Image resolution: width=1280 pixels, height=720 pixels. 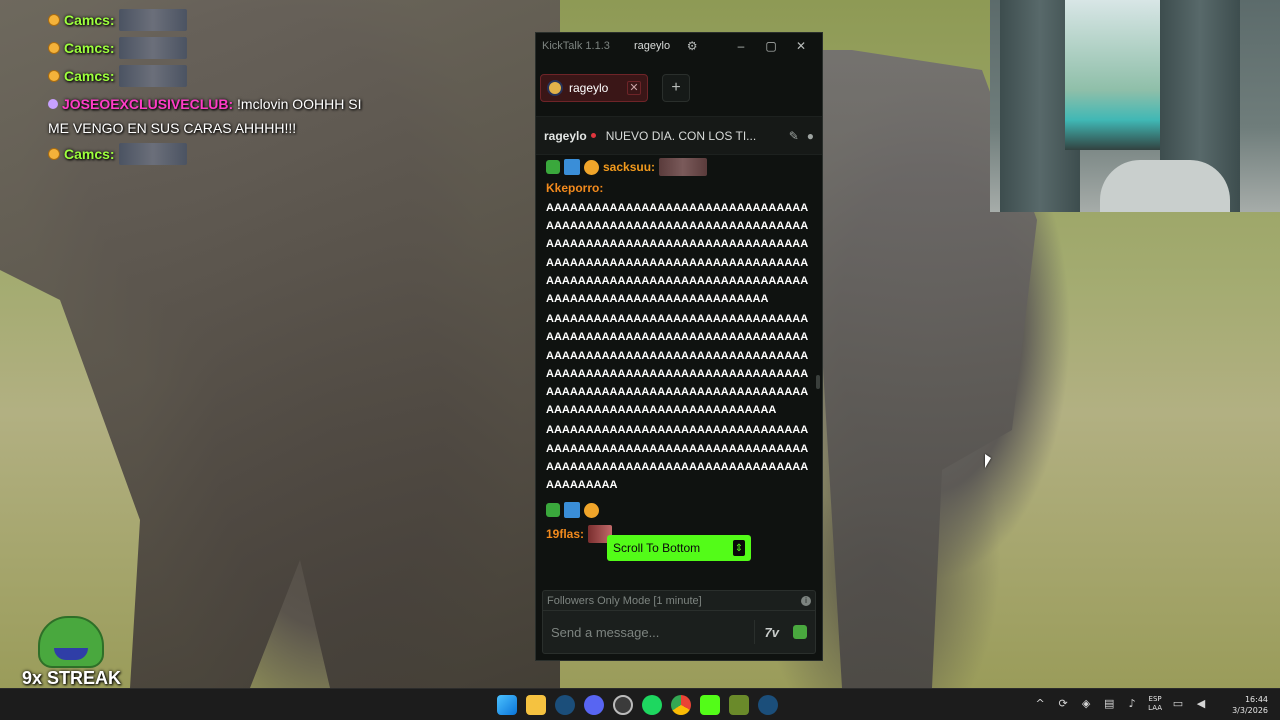 I want to click on clock-time: 16:44, so click(x=1256, y=699).